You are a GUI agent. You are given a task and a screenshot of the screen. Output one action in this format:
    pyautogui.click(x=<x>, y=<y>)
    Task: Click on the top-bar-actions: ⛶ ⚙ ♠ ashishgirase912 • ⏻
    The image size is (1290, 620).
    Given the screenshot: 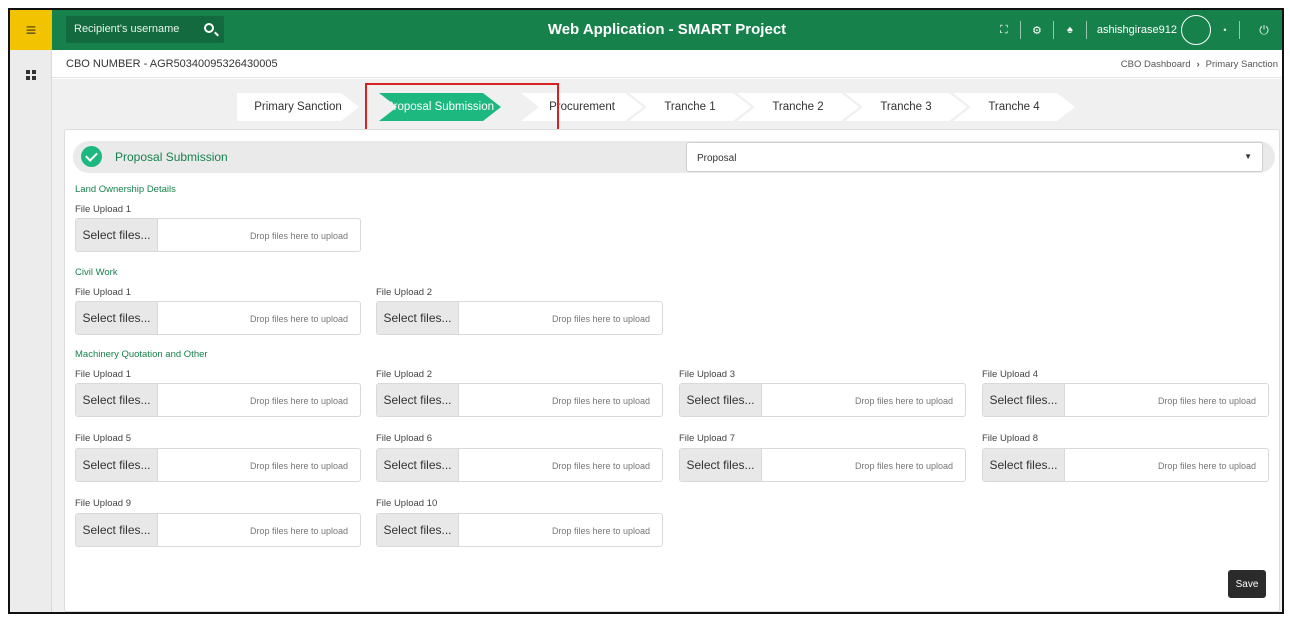 What is the action you would take?
    pyautogui.click(x=1138, y=30)
    